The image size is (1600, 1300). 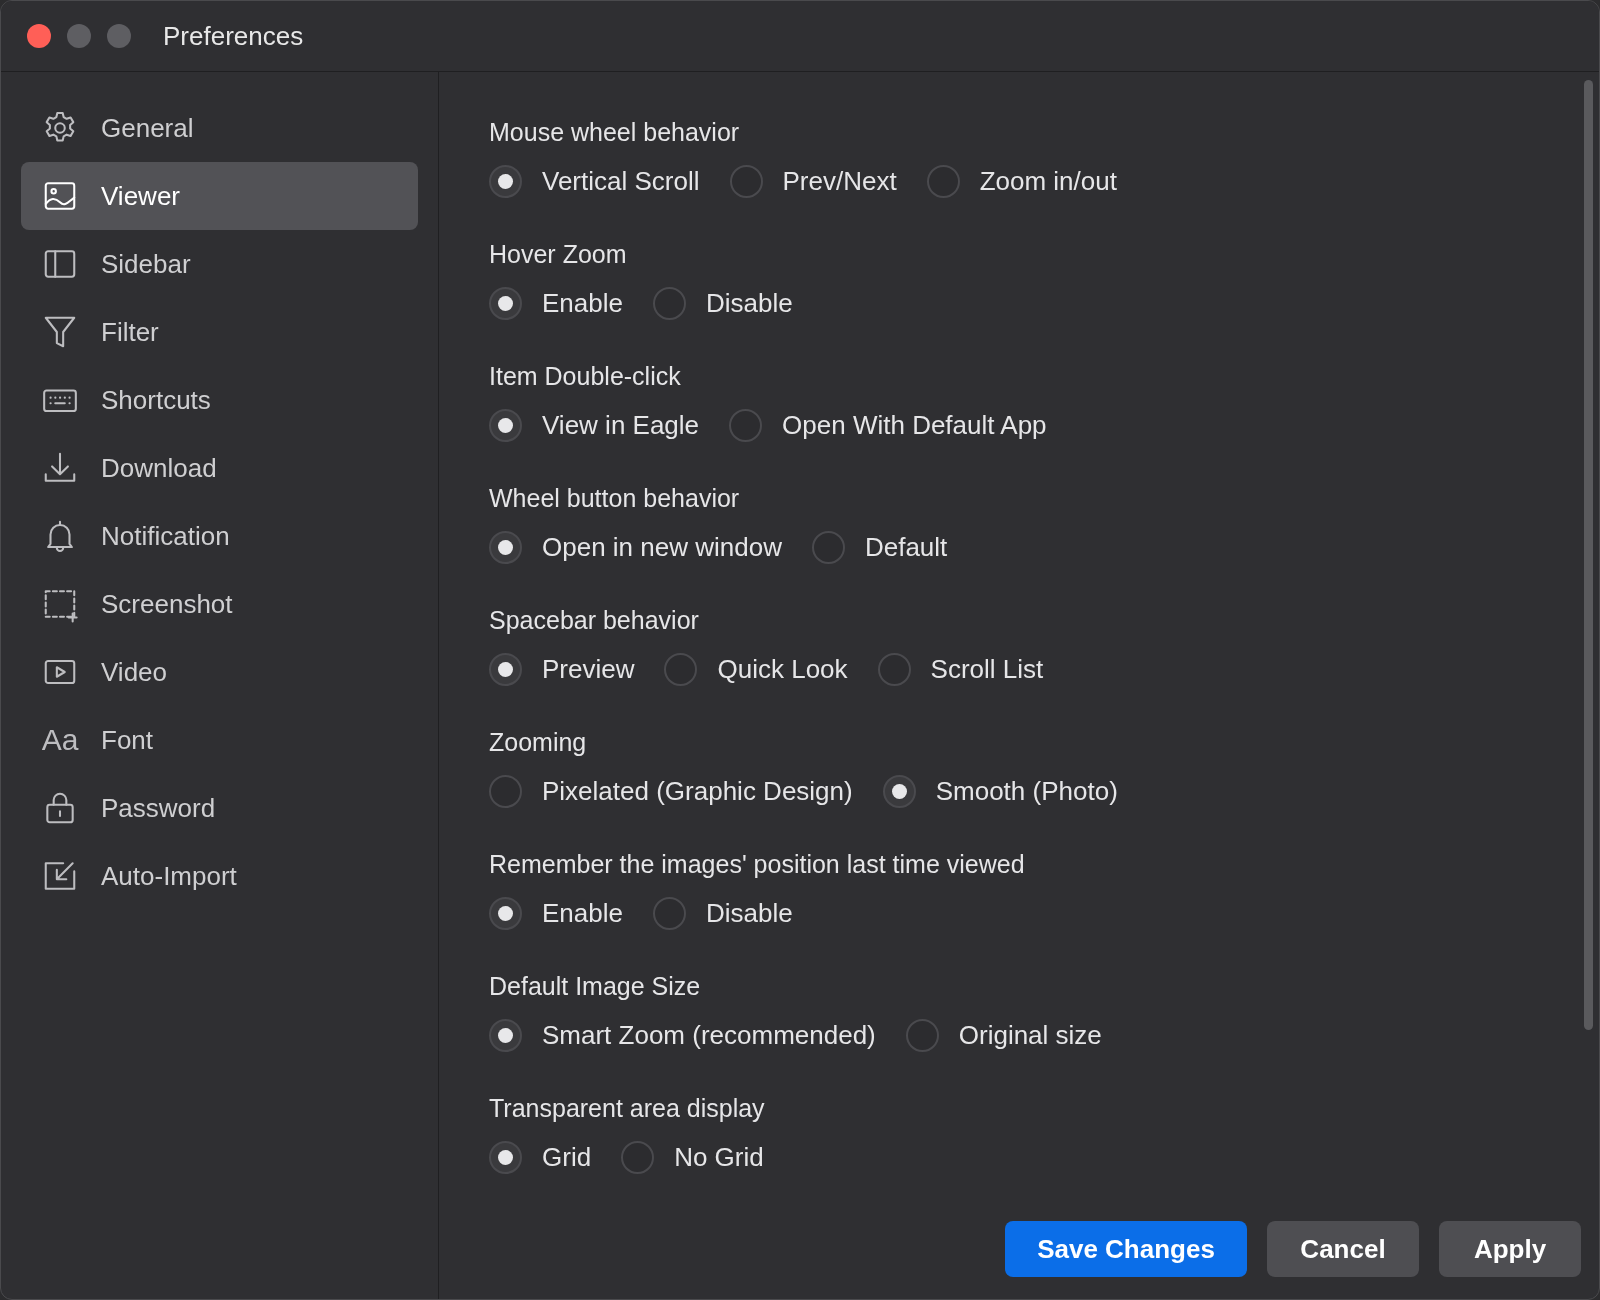 What do you see at coordinates (219, 876) in the screenshot?
I see `sidebar-item: Auto-Import` at bounding box center [219, 876].